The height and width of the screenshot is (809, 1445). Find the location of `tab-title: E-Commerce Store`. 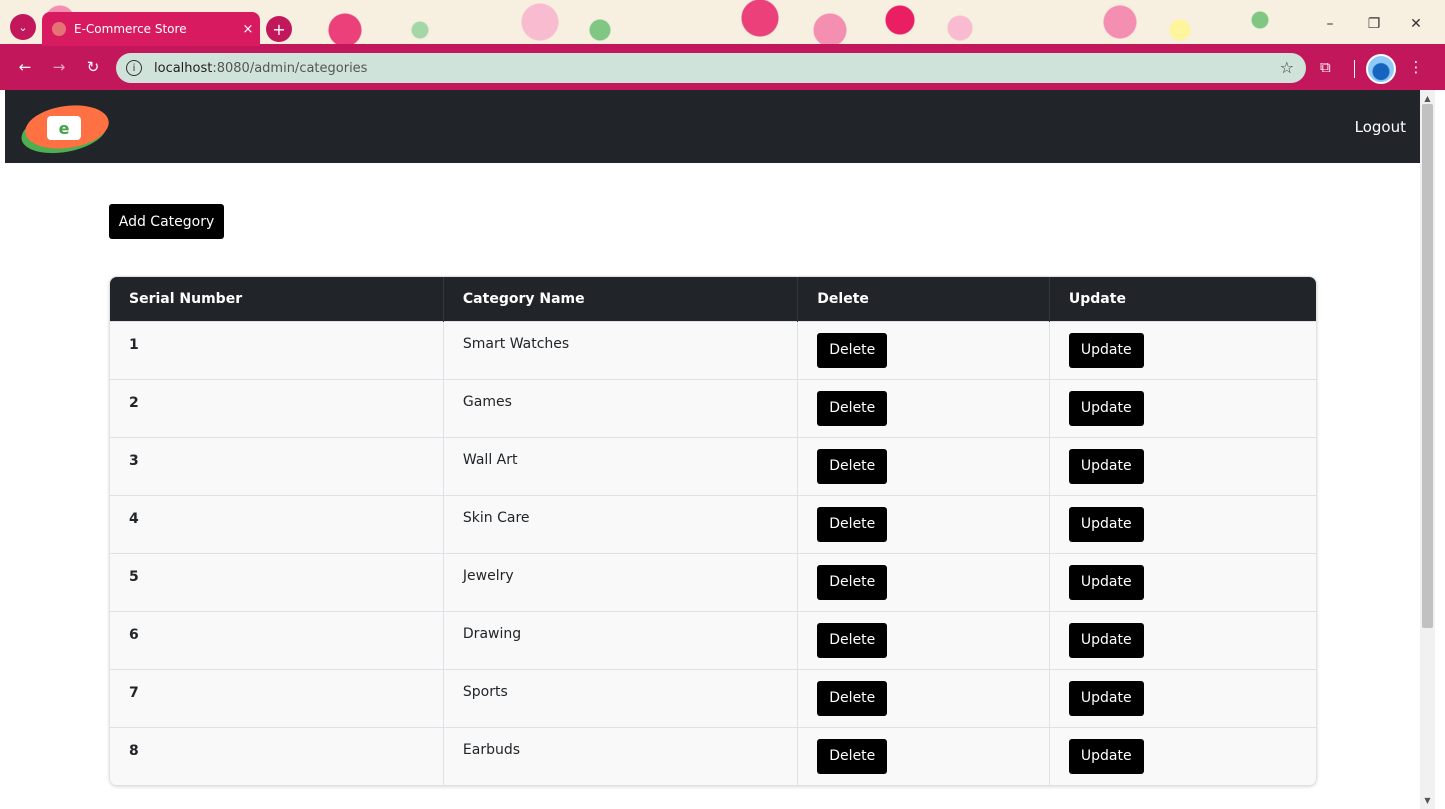

tab-title: E-Commerce Store is located at coordinates (130, 29).